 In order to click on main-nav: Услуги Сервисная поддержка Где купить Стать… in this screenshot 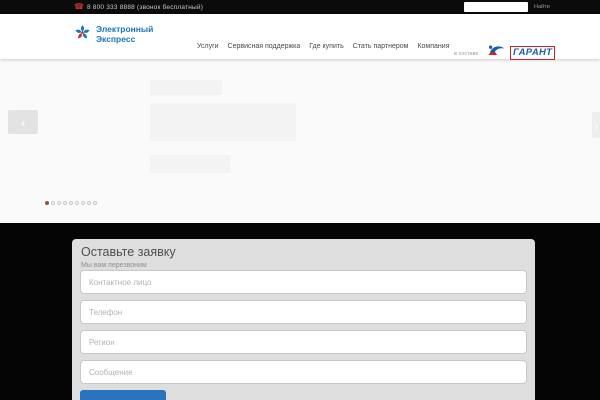, I will do `click(323, 46)`.